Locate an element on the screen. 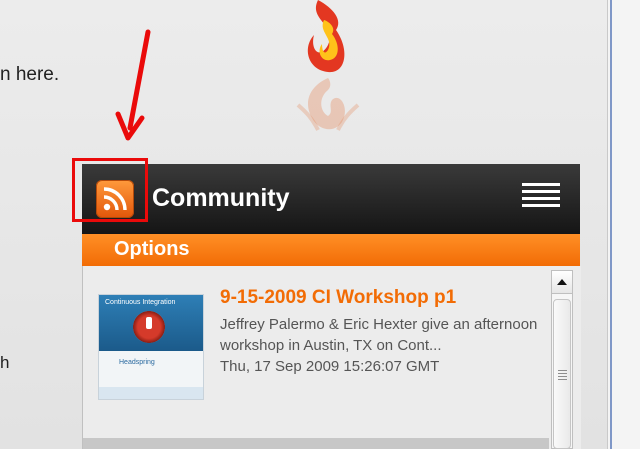  grip-icon is located at coordinates (562, 376).